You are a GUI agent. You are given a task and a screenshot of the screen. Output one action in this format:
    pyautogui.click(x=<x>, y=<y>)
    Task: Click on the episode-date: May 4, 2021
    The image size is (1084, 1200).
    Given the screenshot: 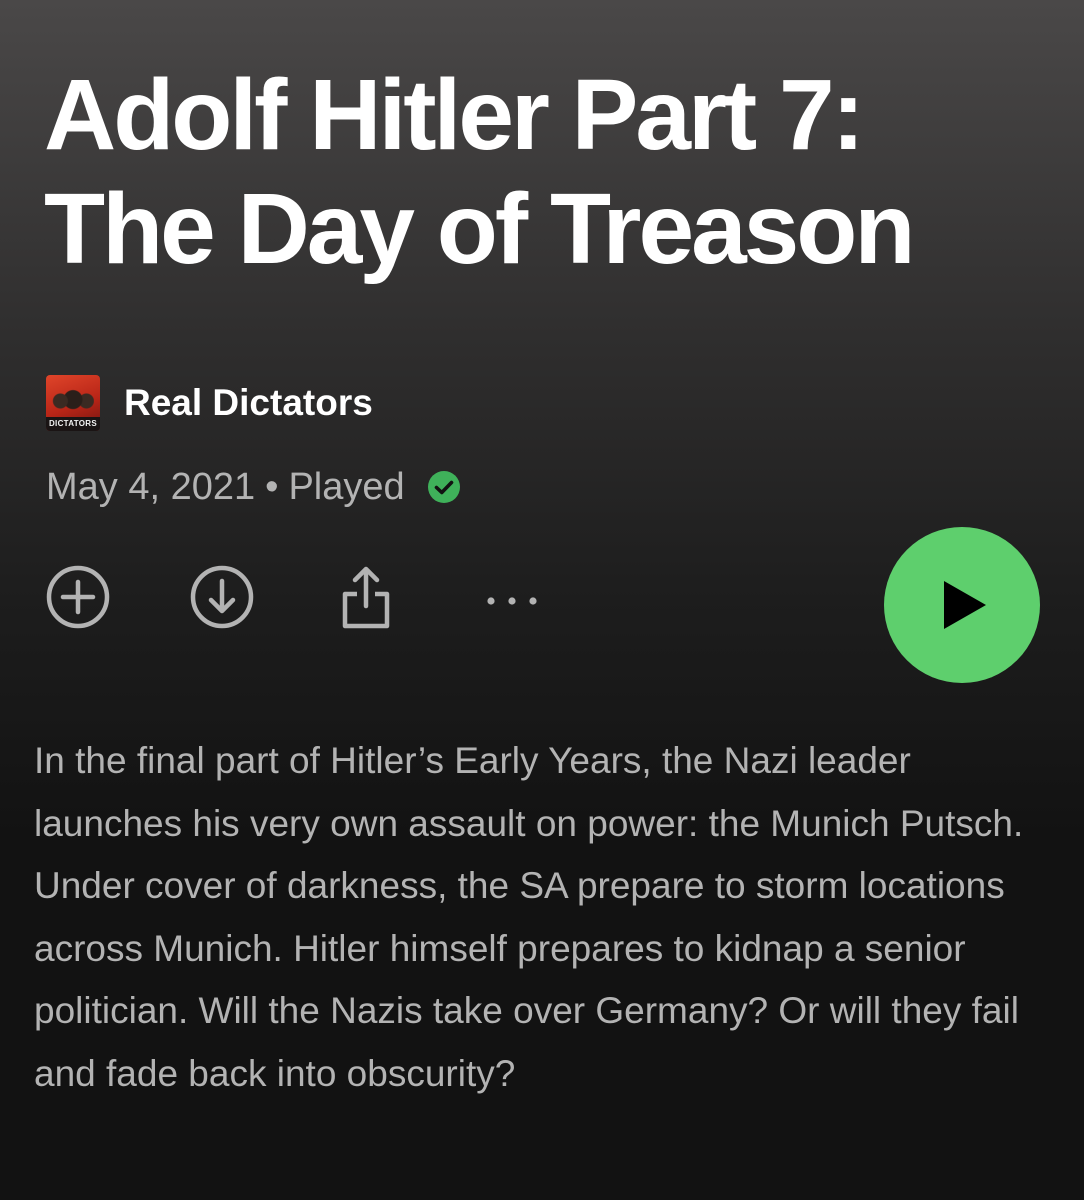 What is the action you would take?
    pyautogui.click(x=151, y=486)
    